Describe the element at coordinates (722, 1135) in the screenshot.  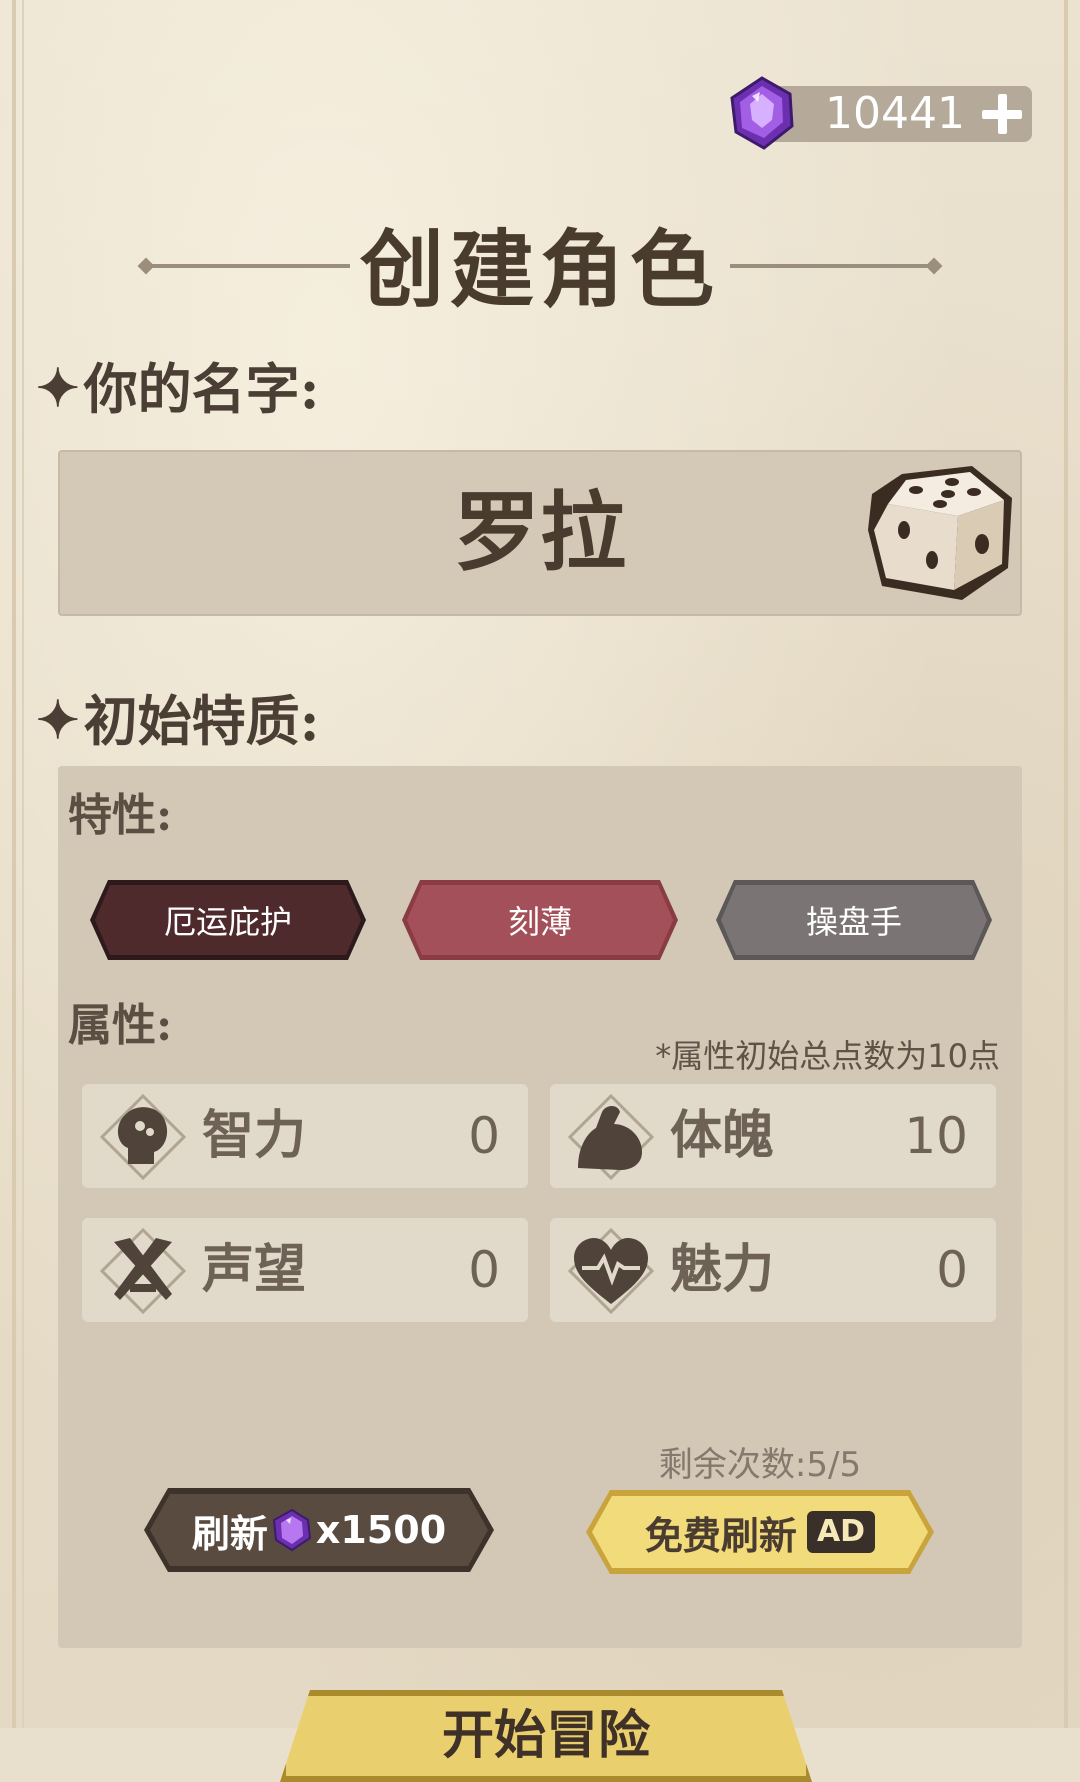
I see `attribute-name: 体魄` at that location.